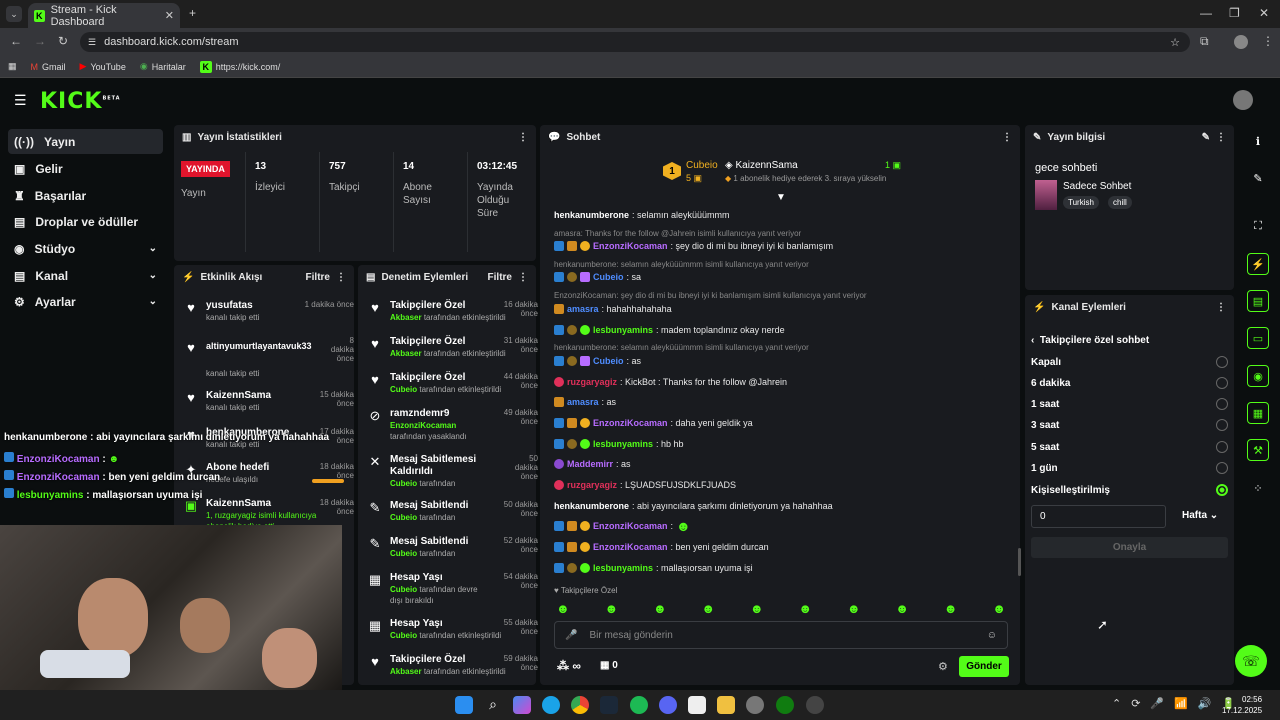 The height and width of the screenshot is (720, 1280). Describe the element at coordinates (1251, 661) in the screenshot. I see `support-chat-button: ☏` at that location.